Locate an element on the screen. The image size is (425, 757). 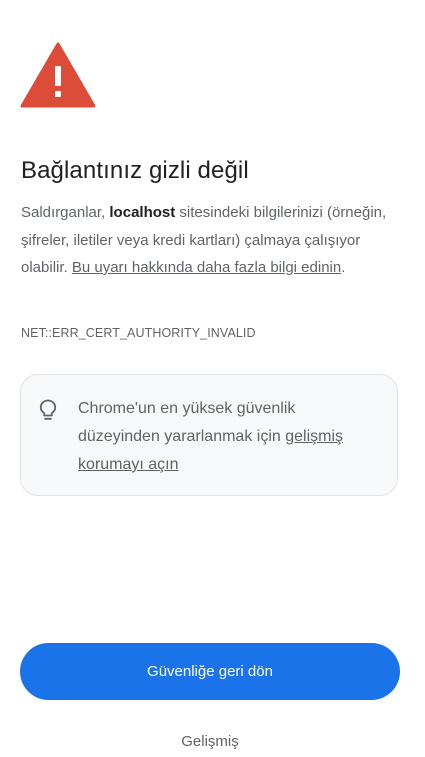
back-to-safety-button: Güvenliğe geri dön is located at coordinates (210, 671).